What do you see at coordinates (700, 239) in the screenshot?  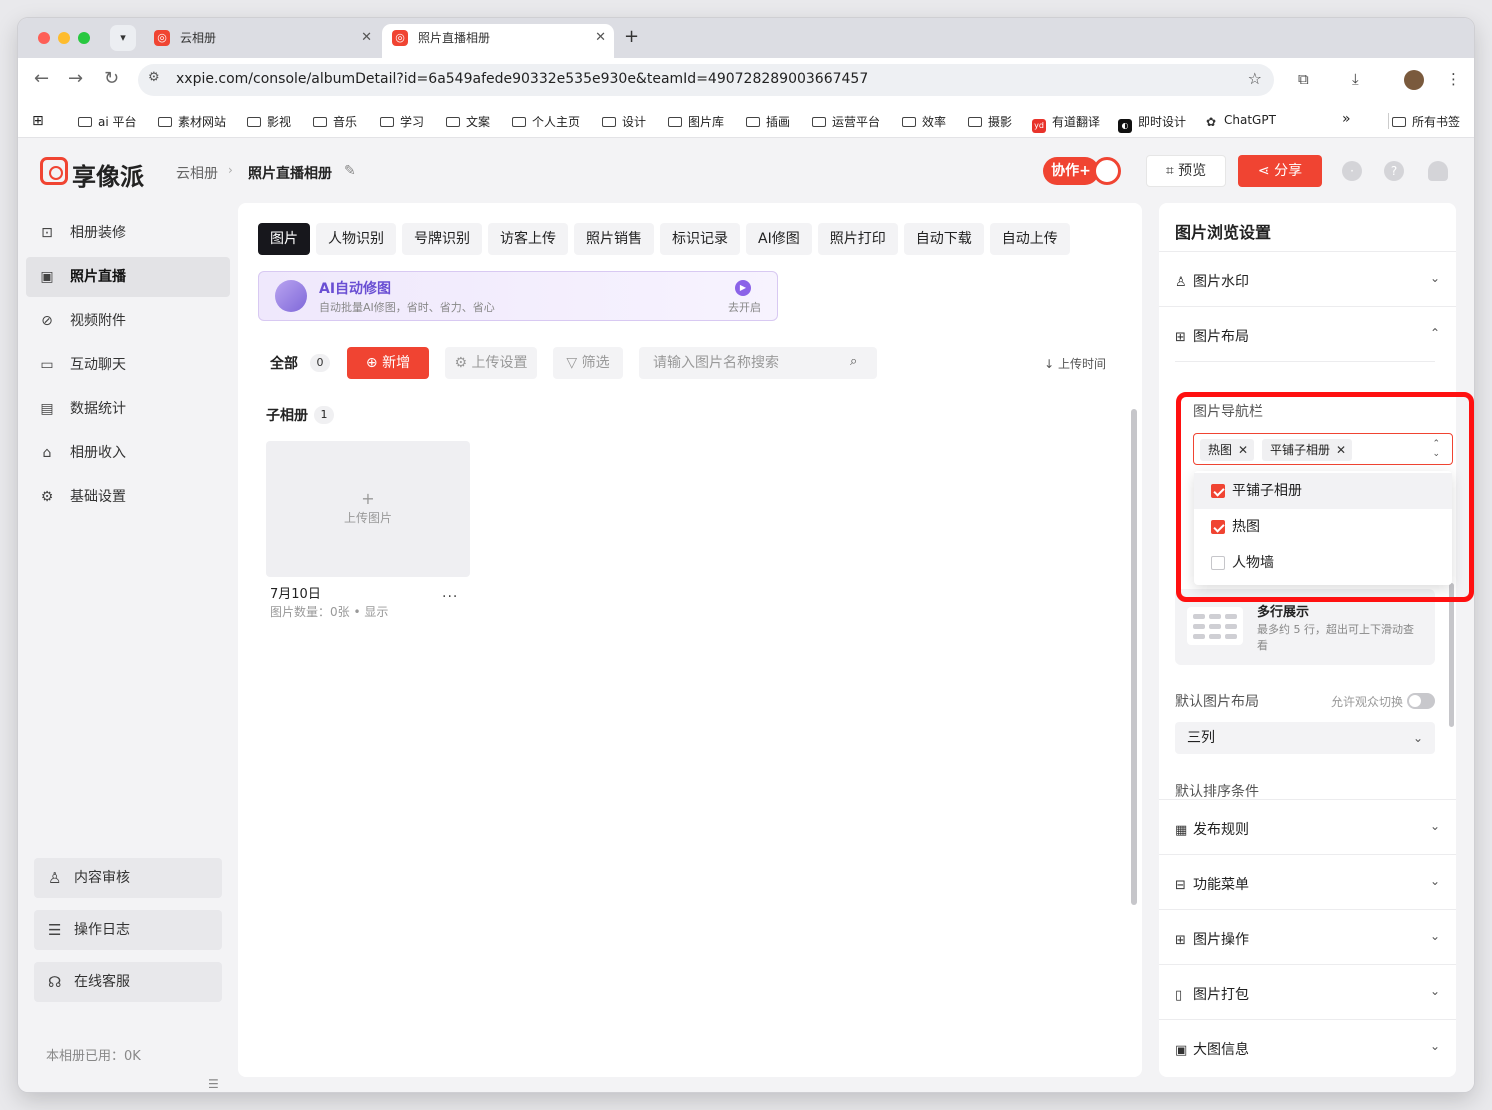 I see `tab-tag-records: 标识记录` at bounding box center [700, 239].